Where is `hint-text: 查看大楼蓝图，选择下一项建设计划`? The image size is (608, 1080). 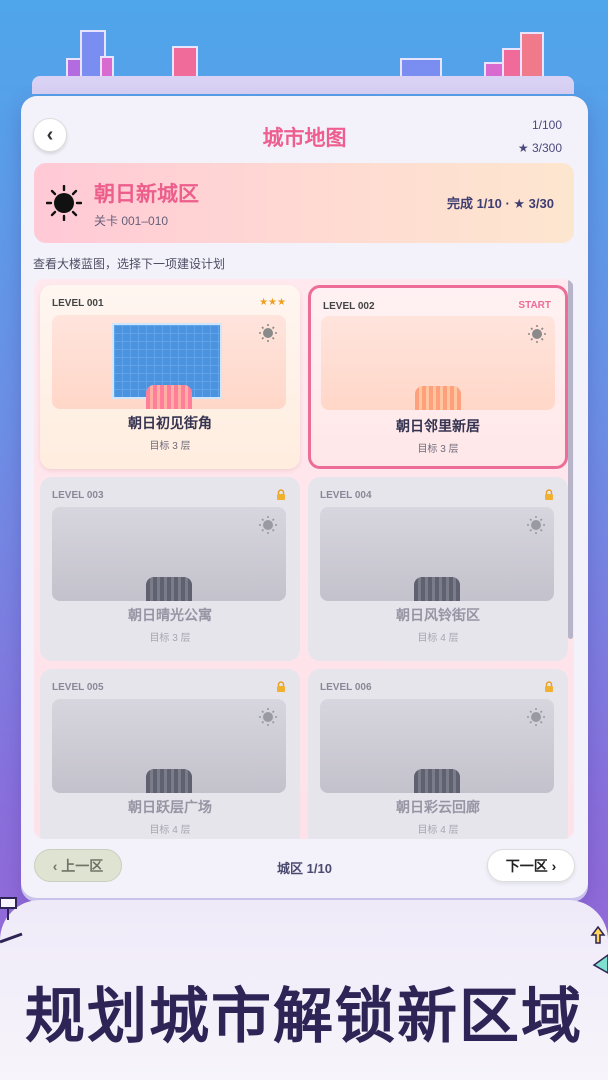
hint-text: 查看大楼蓝图，选择下一项建设计划 is located at coordinates (129, 264).